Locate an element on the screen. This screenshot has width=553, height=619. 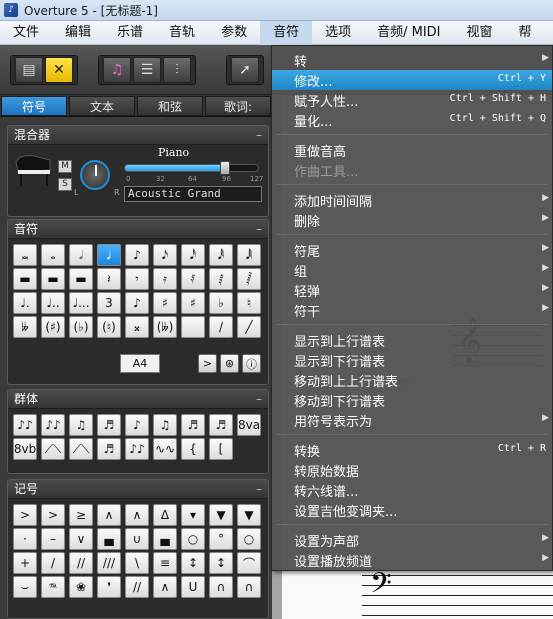
note-symbol-button: 3 is located at coordinates (109, 303).